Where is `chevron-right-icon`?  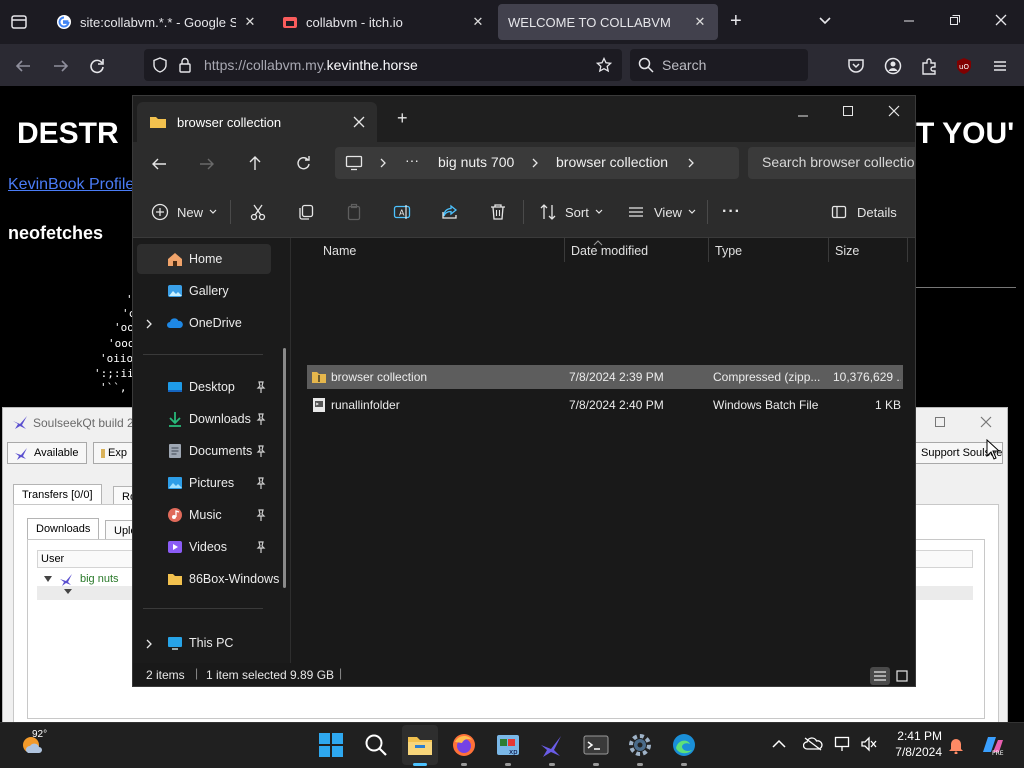
chevron-right-icon is located at coordinates (149, 324).